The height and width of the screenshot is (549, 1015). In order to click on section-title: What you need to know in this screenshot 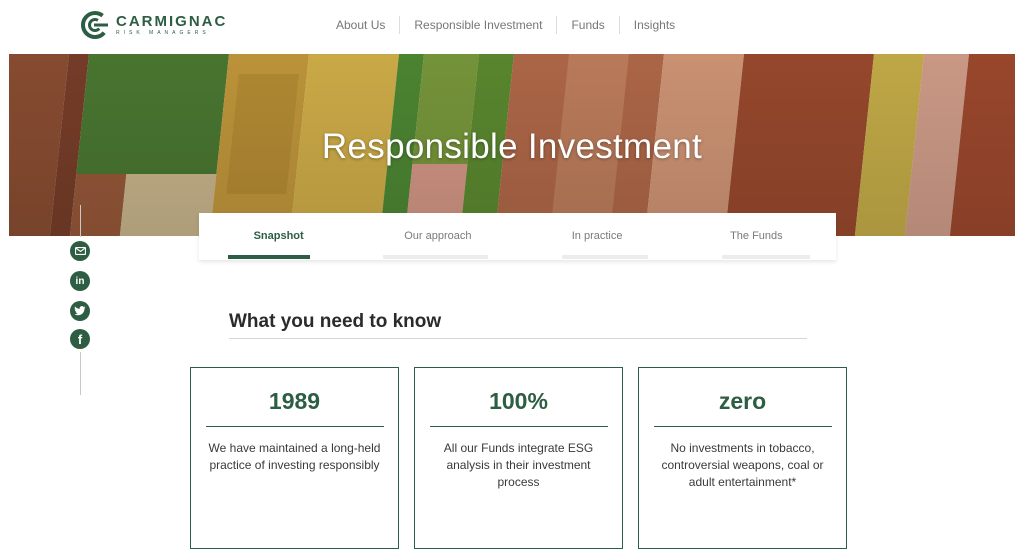, I will do `click(335, 321)`.